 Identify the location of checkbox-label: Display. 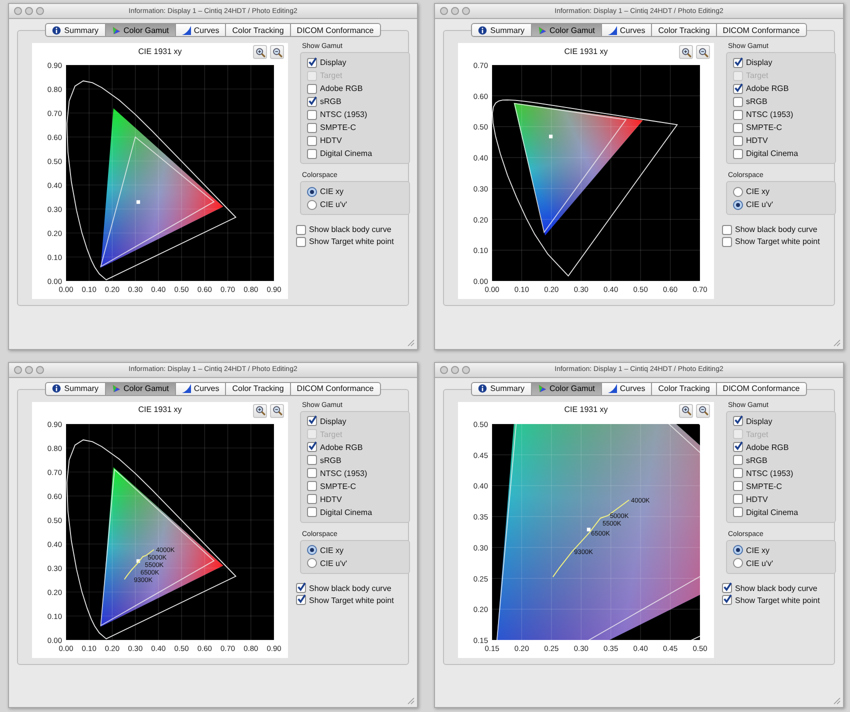
(759, 421).